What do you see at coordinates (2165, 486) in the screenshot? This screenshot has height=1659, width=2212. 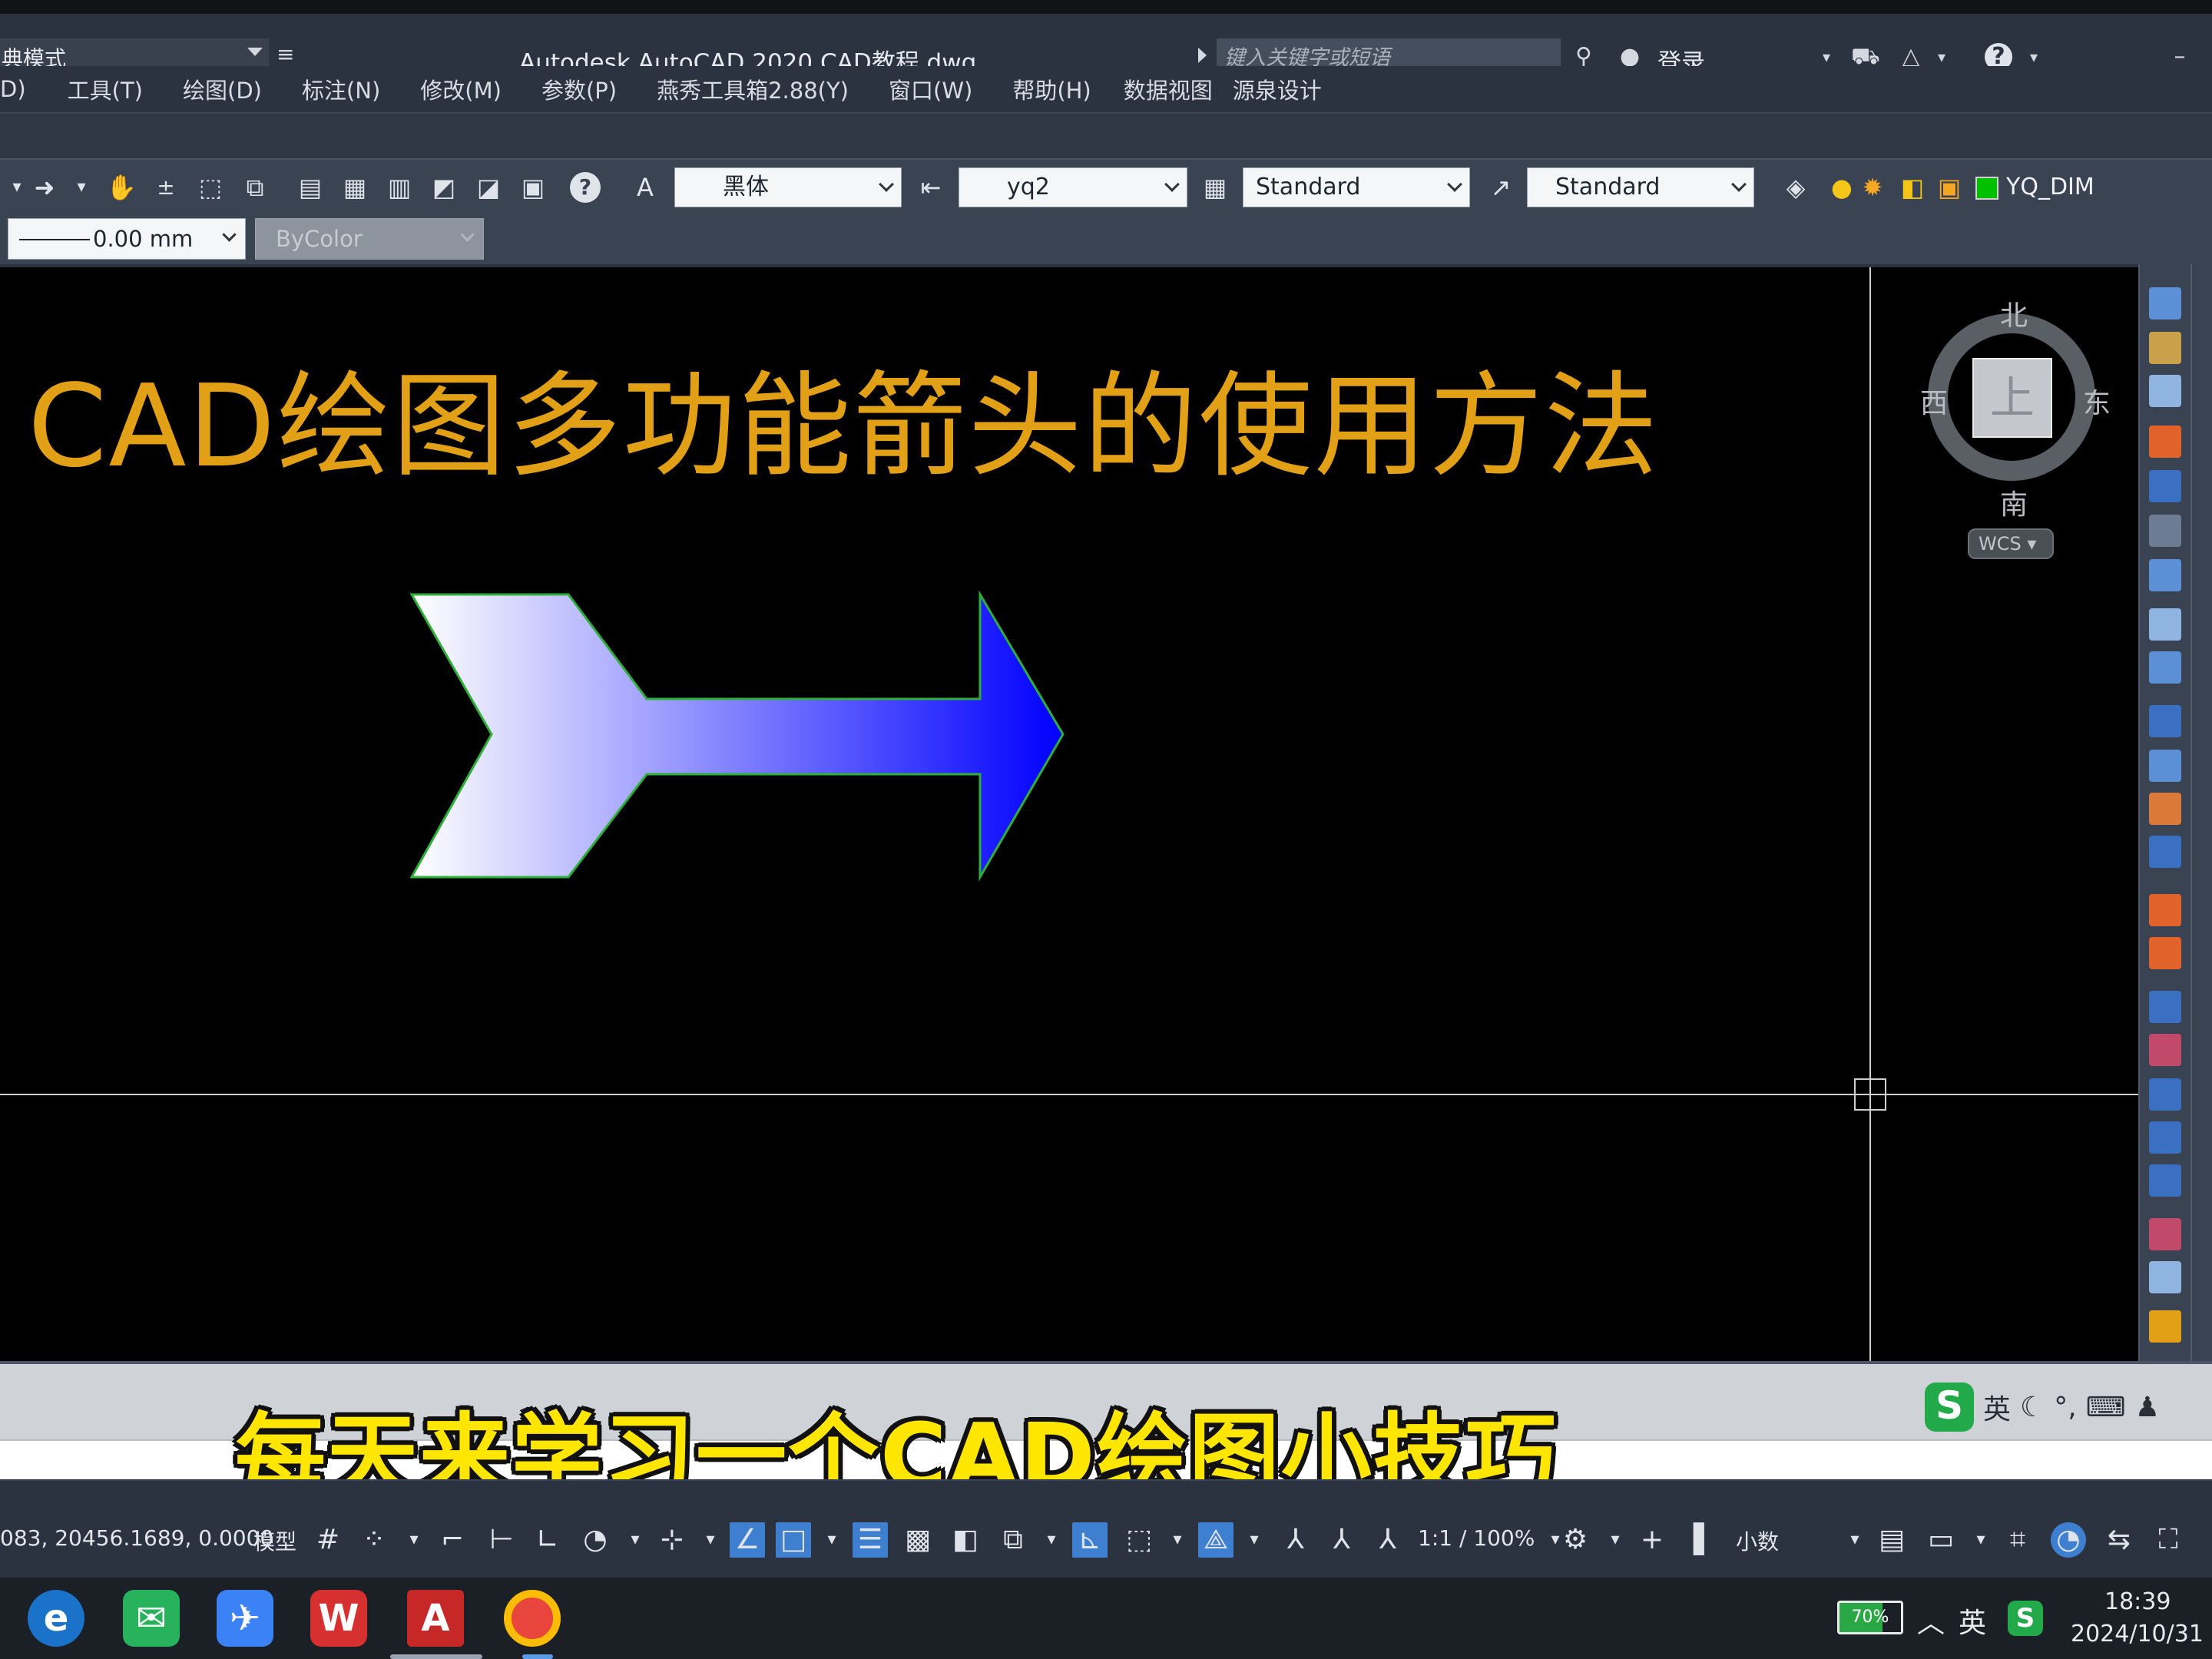 I see `chinese-text-icon` at bounding box center [2165, 486].